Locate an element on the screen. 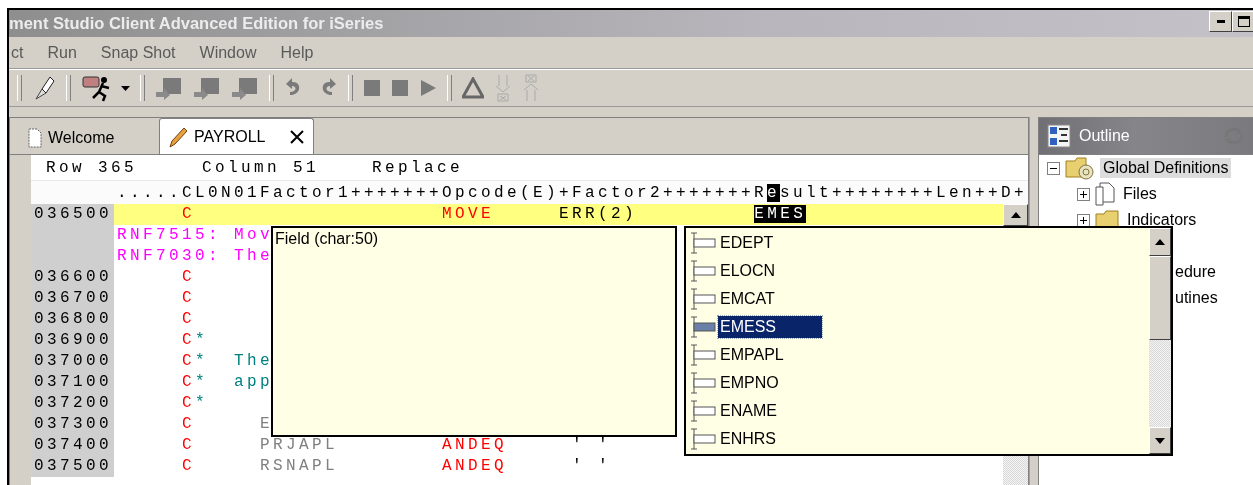 The height and width of the screenshot is (485, 1253). menu-item: Snap Shot is located at coordinates (138, 52).